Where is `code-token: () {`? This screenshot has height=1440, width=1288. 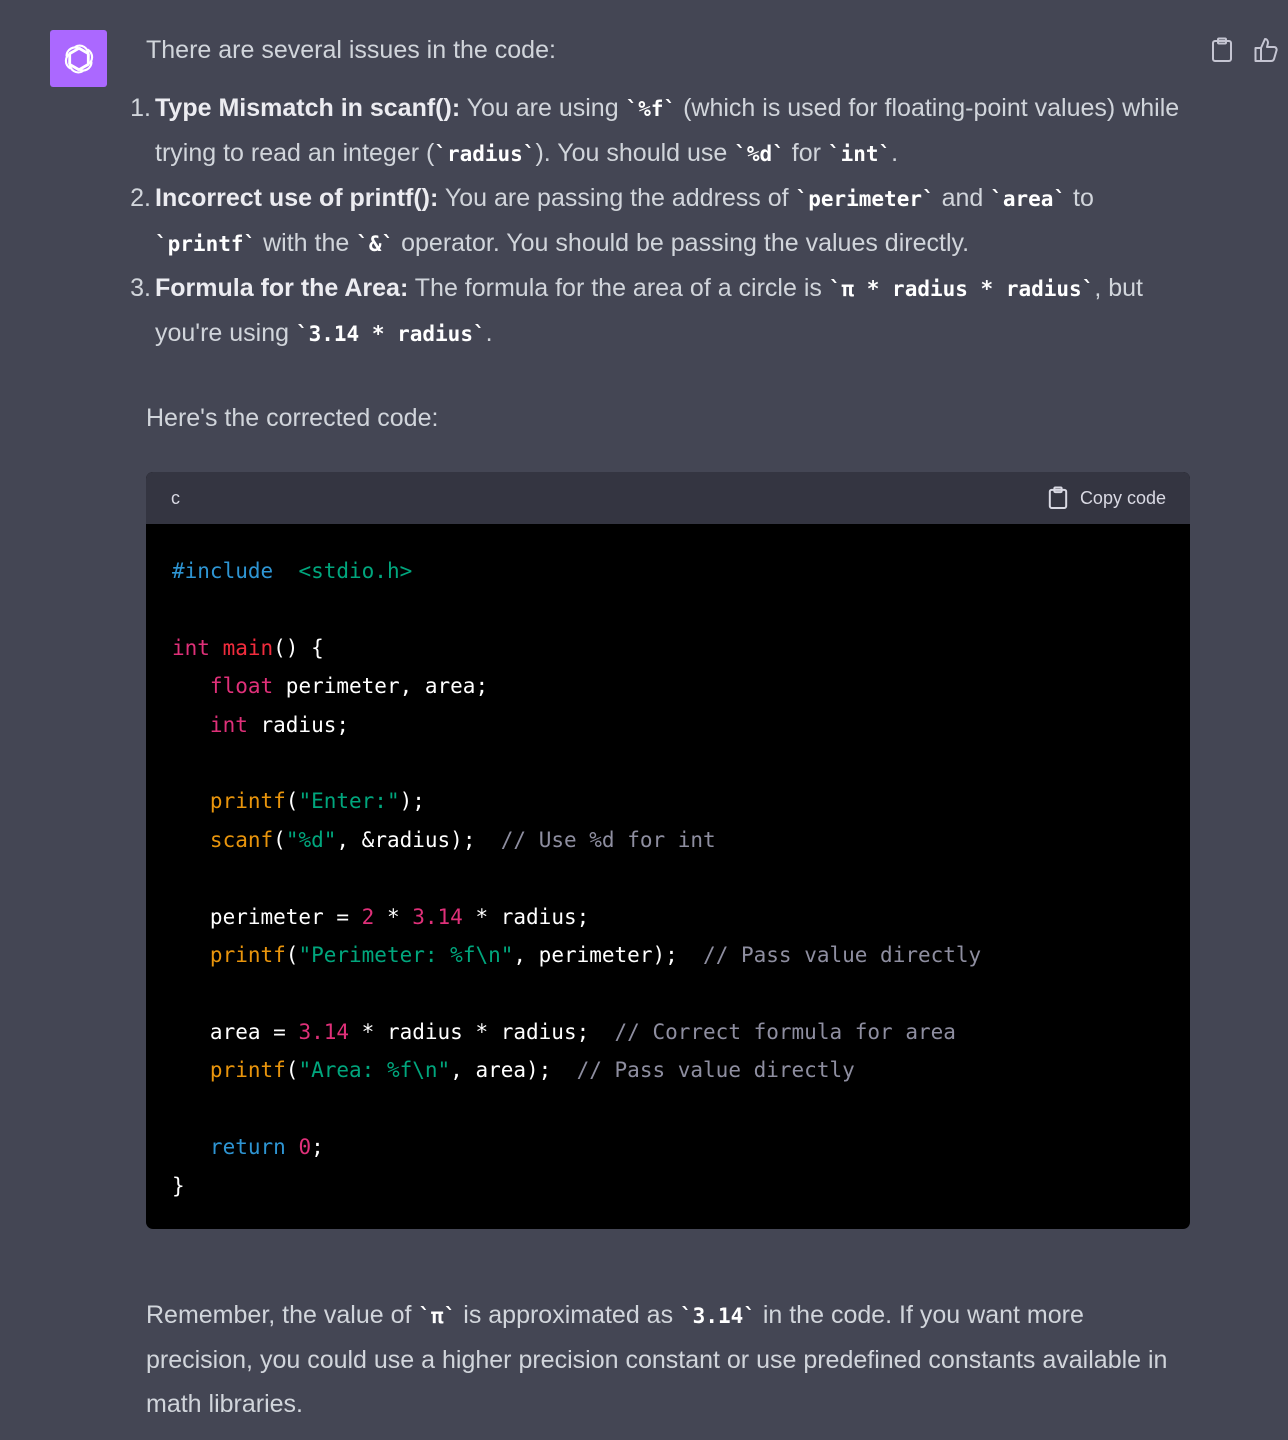 code-token: () { is located at coordinates (298, 647).